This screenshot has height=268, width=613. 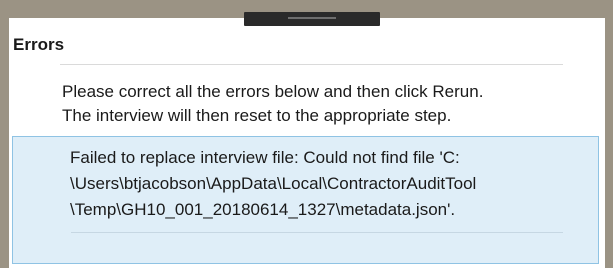 I want to click on window-frame-right, so click(x=609, y=134).